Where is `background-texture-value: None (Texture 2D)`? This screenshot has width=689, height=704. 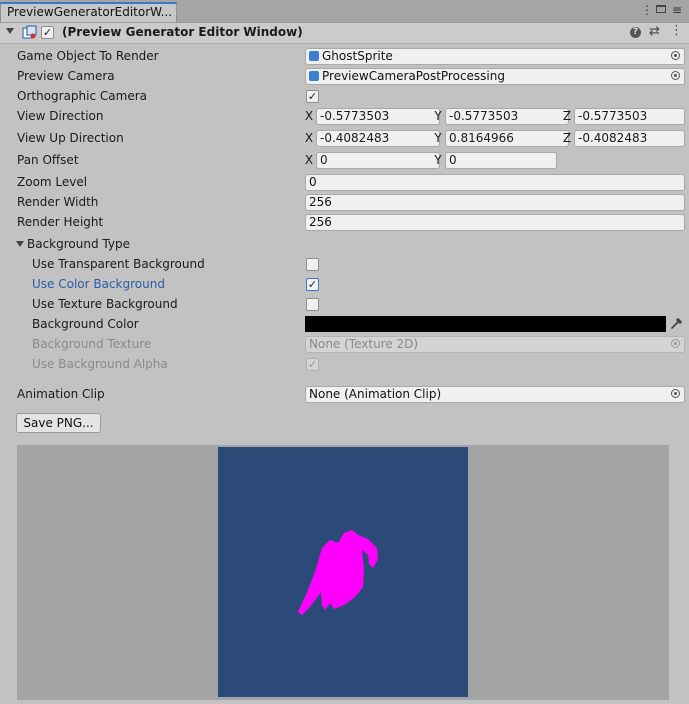 background-texture-value: None (Texture 2D) is located at coordinates (364, 344).